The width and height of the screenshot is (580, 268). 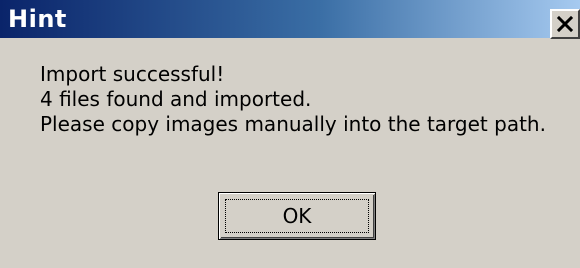 I want to click on ok-button-label: OK, so click(x=297, y=216).